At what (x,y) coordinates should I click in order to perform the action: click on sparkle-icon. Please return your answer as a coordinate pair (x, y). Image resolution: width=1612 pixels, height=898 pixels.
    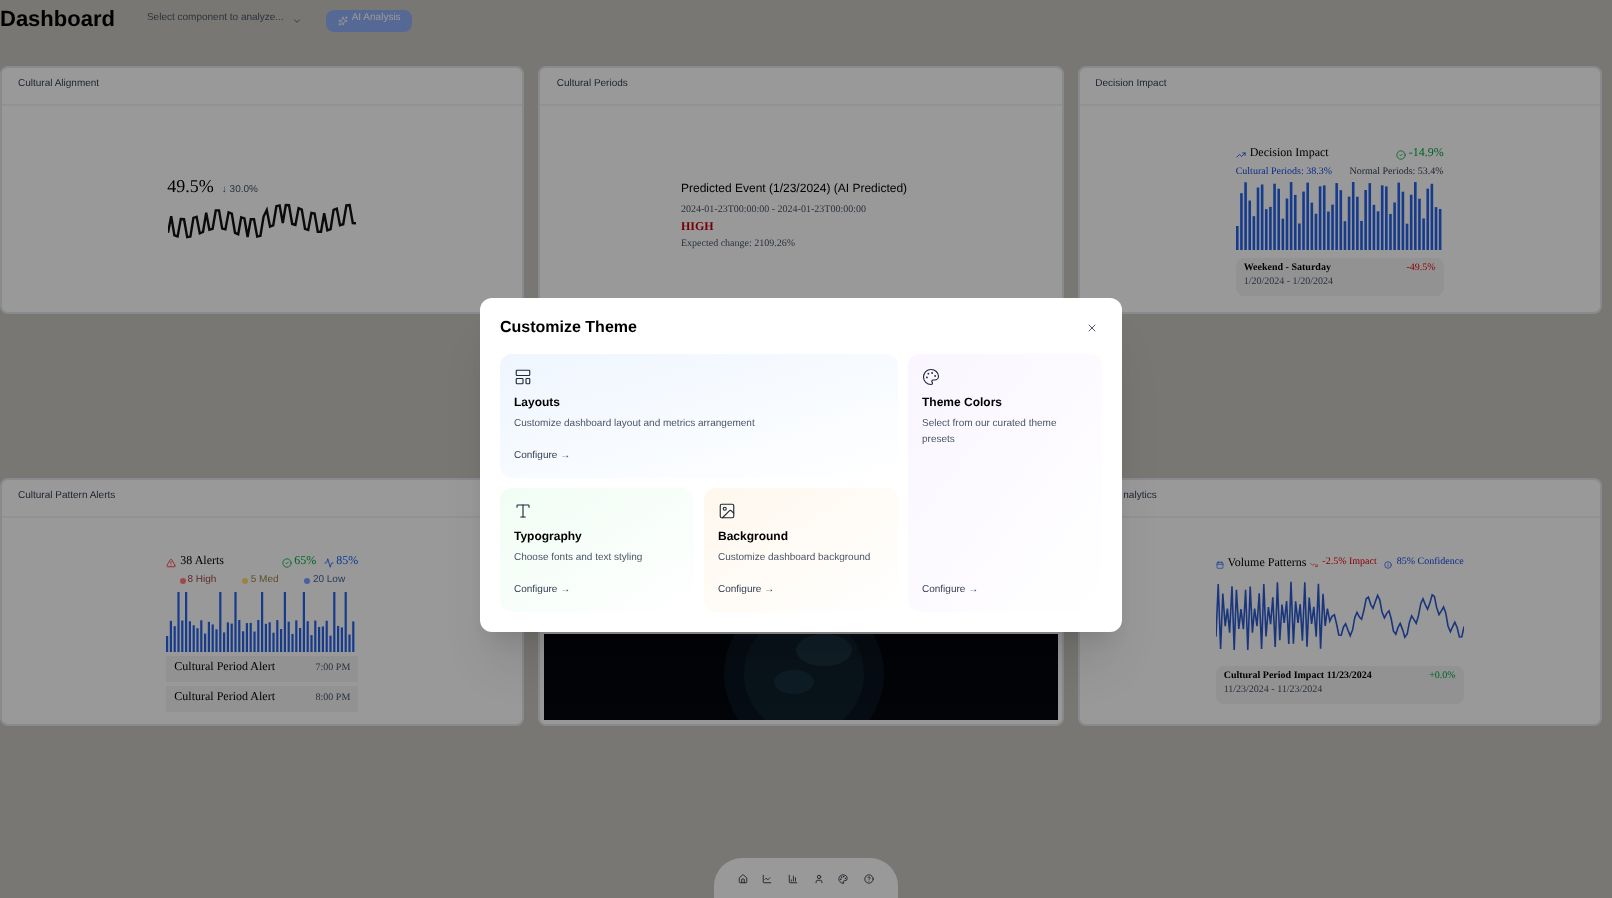
    Looking at the image, I should click on (342, 20).